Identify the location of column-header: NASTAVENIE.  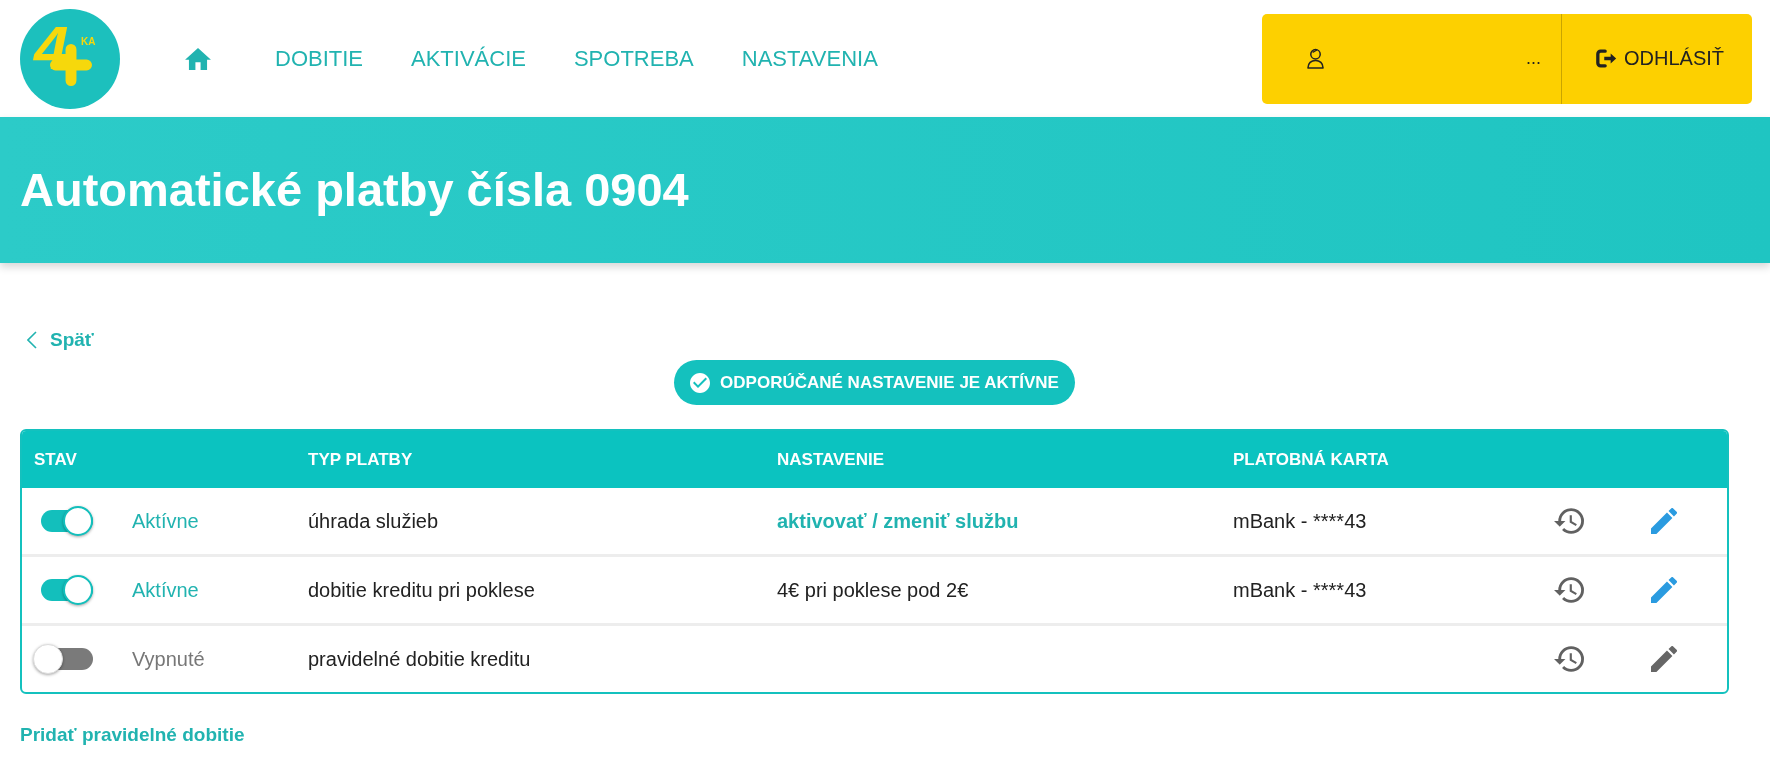
(831, 459).